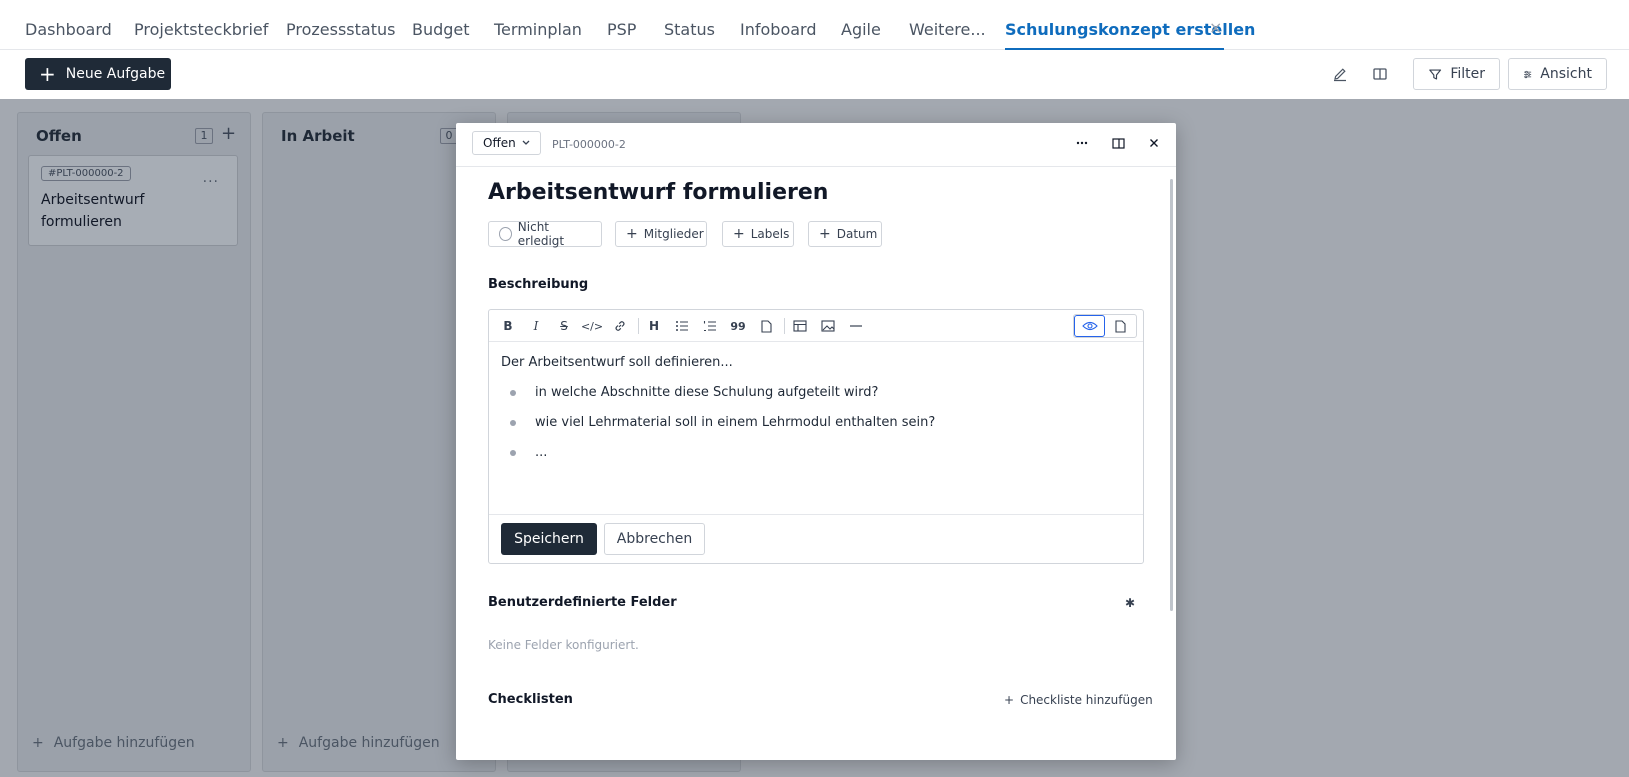  What do you see at coordinates (1118, 143) in the screenshot?
I see `side-panel-icon` at bounding box center [1118, 143].